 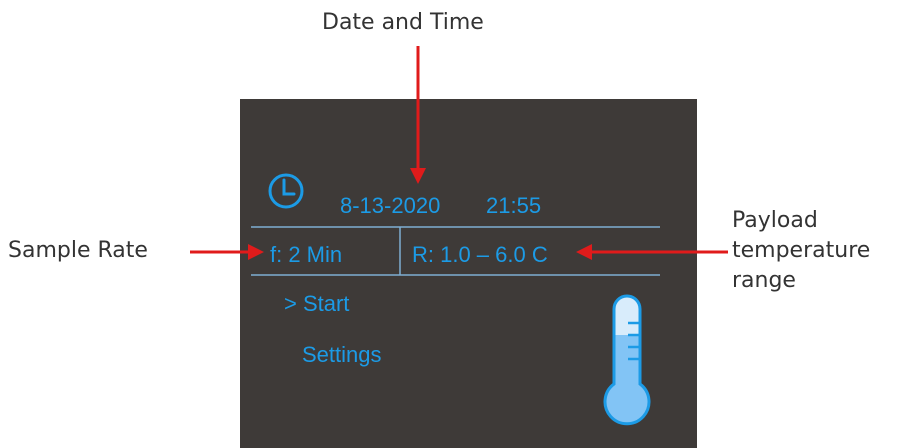 What do you see at coordinates (227, 252) in the screenshot?
I see `sample-rate-arrow` at bounding box center [227, 252].